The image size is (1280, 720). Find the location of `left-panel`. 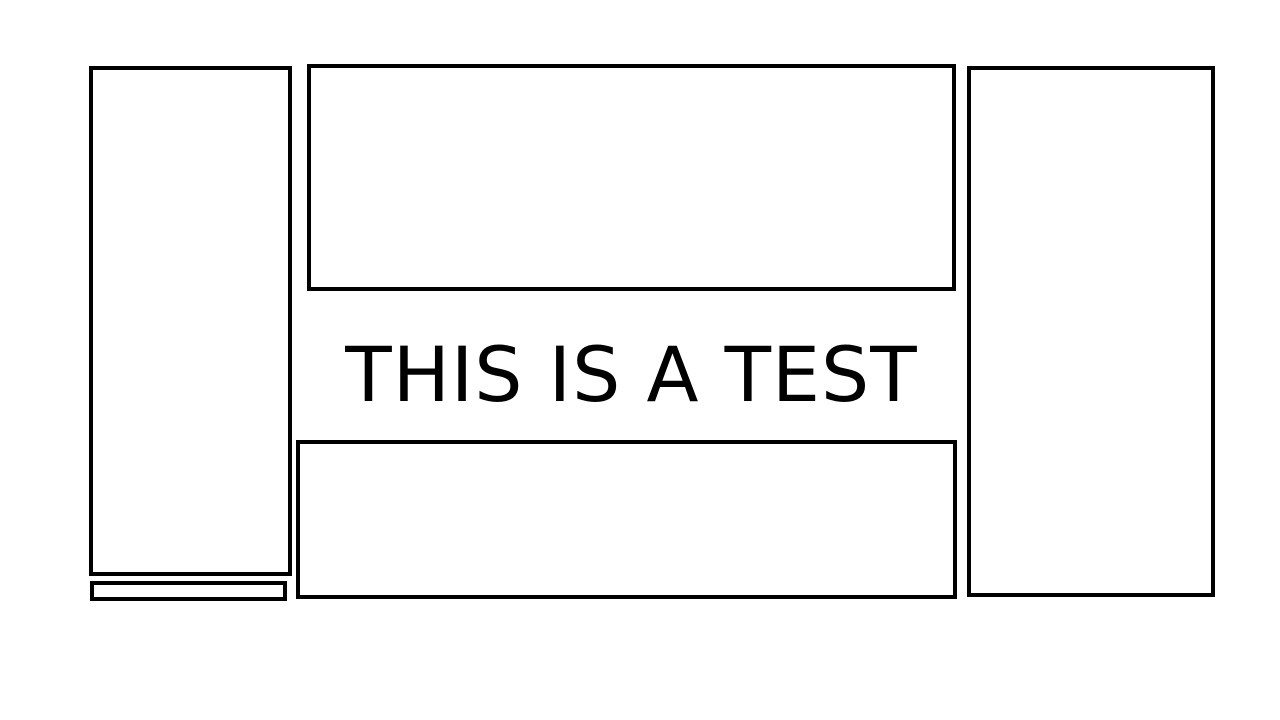

left-panel is located at coordinates (190, 321).